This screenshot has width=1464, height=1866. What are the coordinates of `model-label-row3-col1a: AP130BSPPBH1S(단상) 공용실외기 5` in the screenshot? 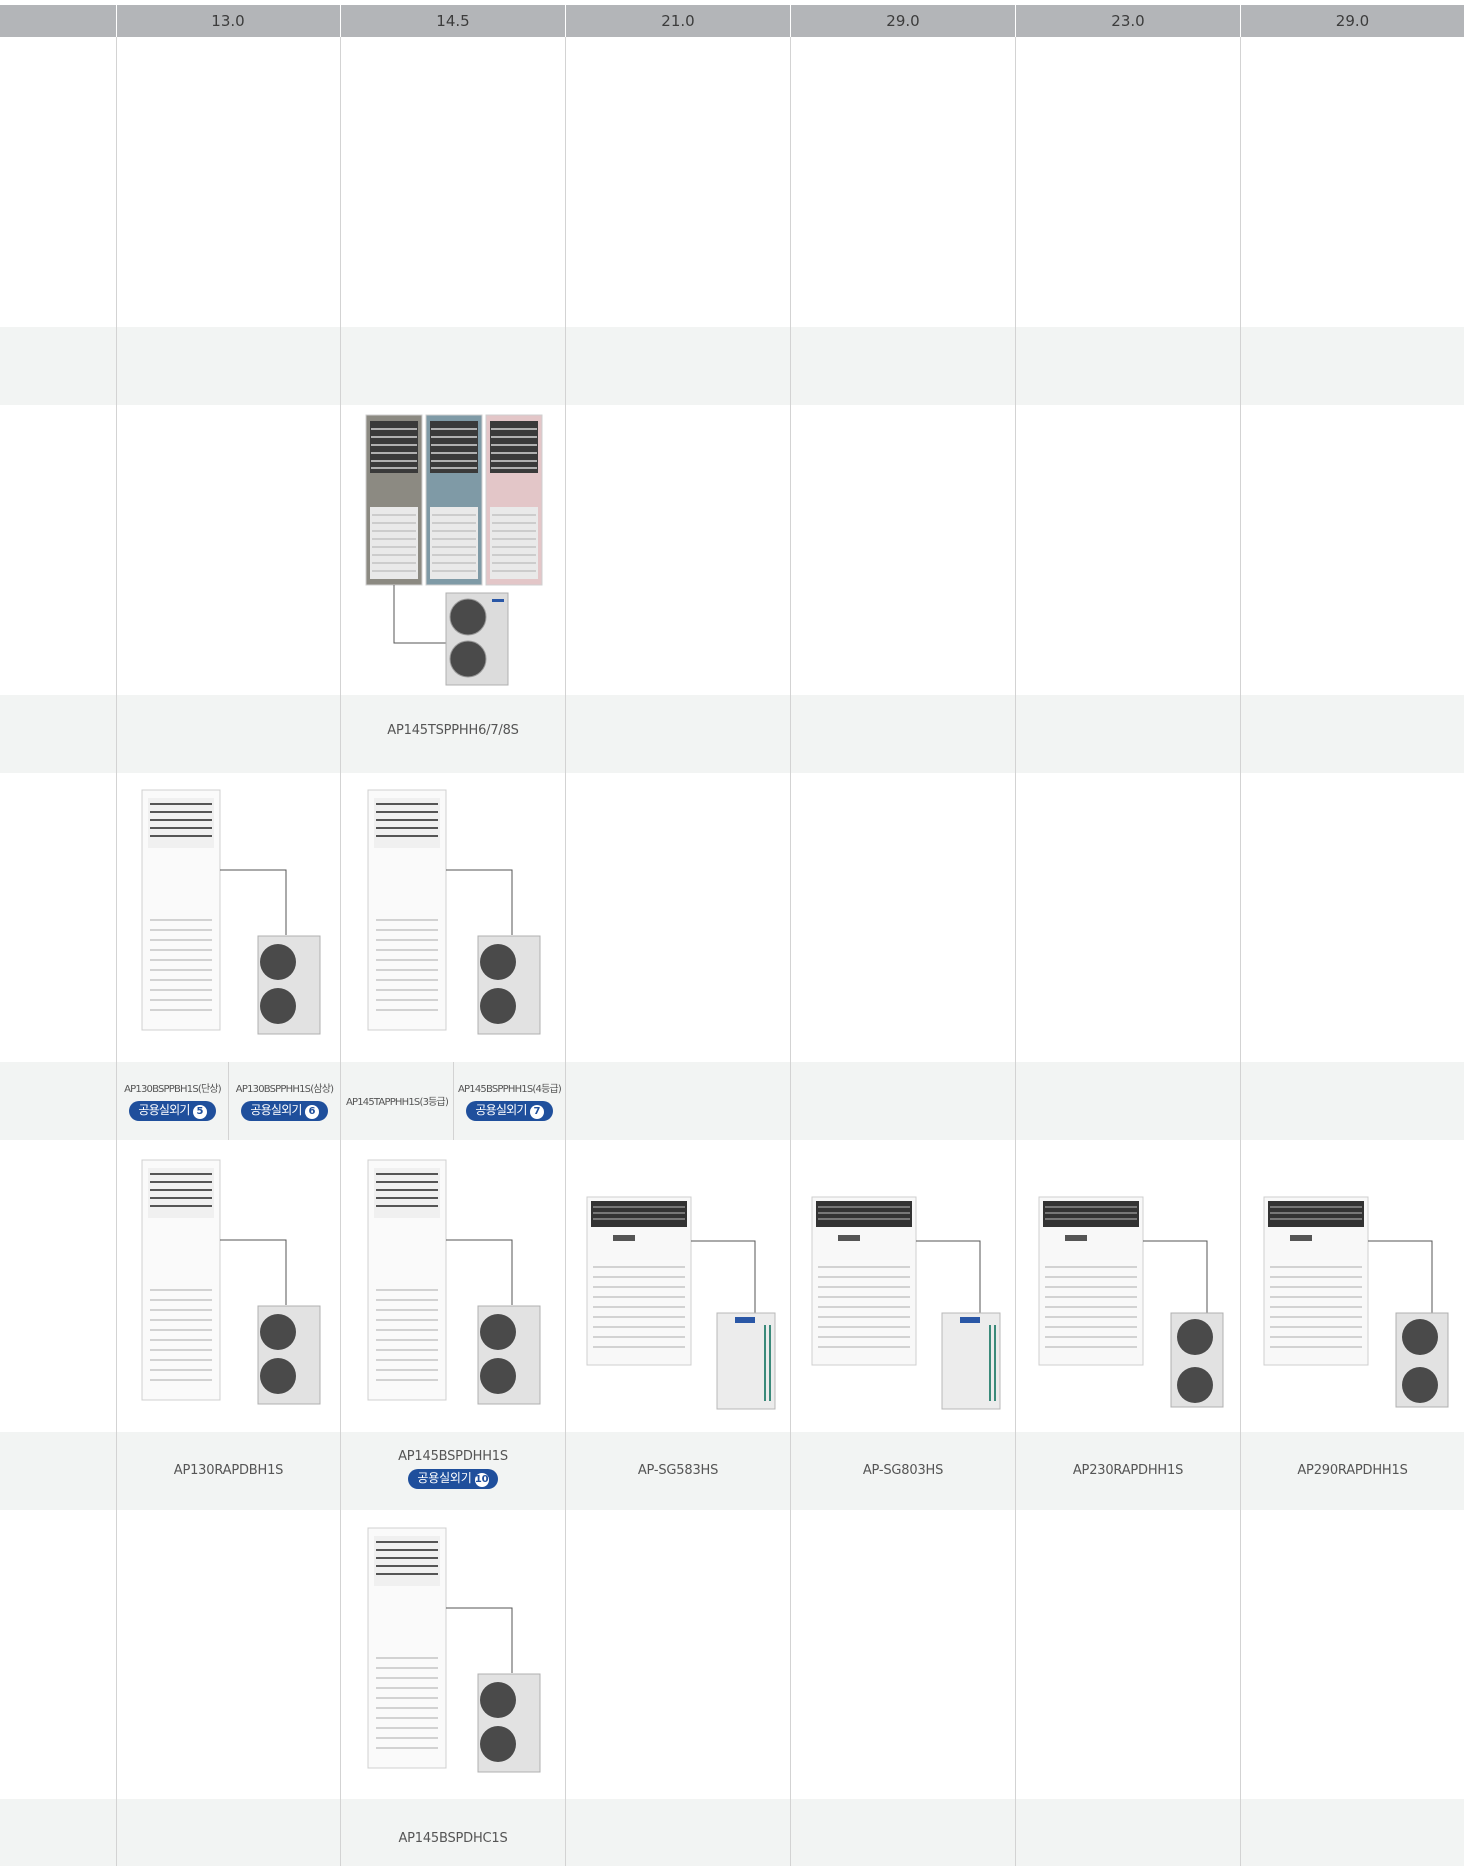 It's located at (172, 1100).